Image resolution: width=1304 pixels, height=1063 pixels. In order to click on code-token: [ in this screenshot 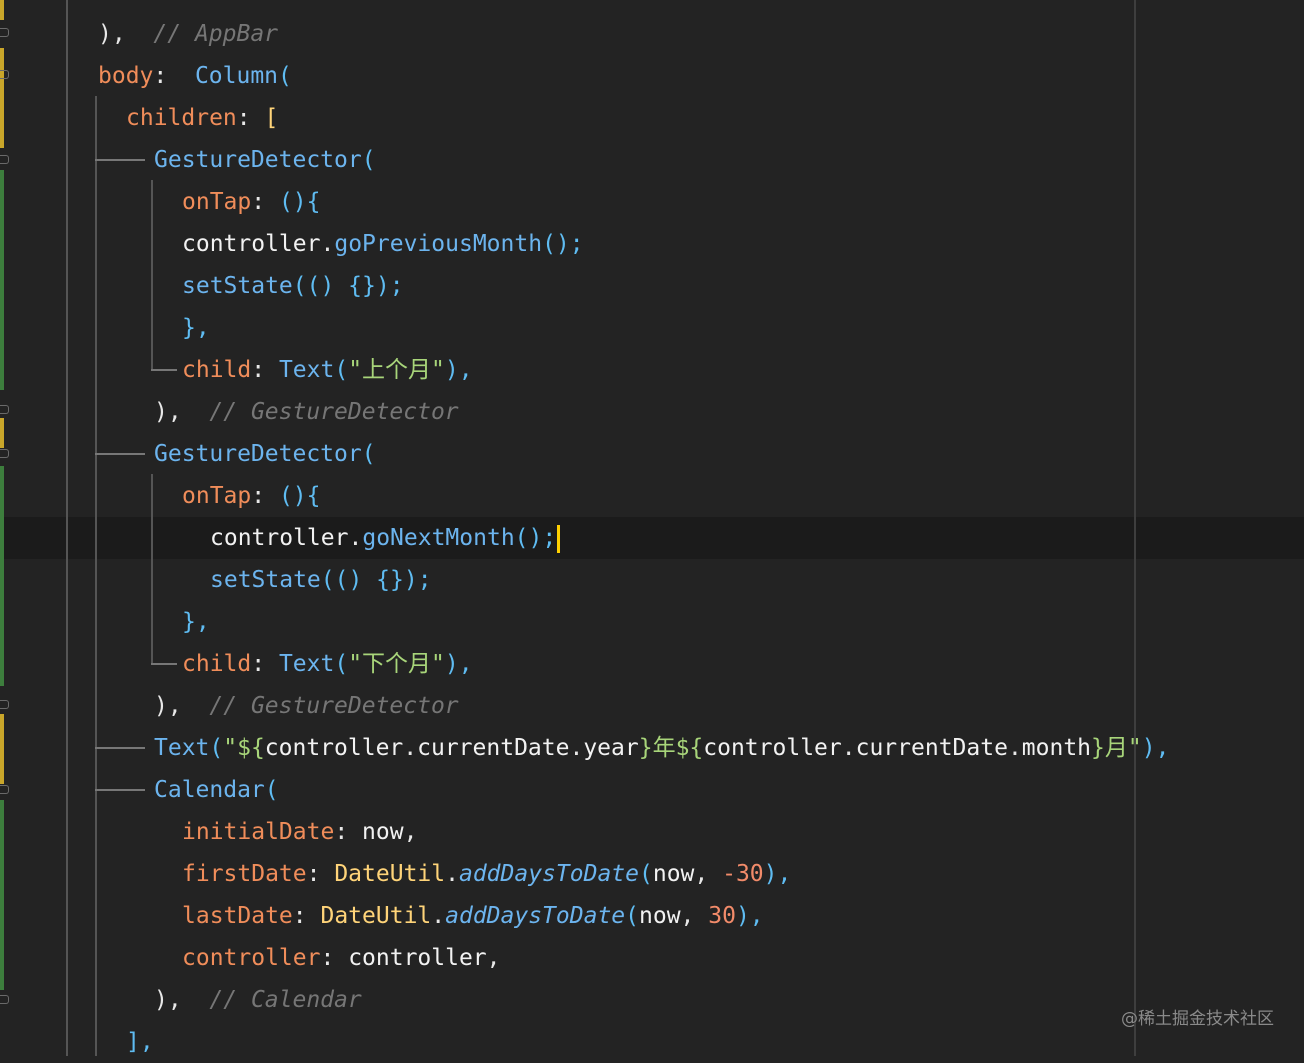, I will do `click(271, 118)`.